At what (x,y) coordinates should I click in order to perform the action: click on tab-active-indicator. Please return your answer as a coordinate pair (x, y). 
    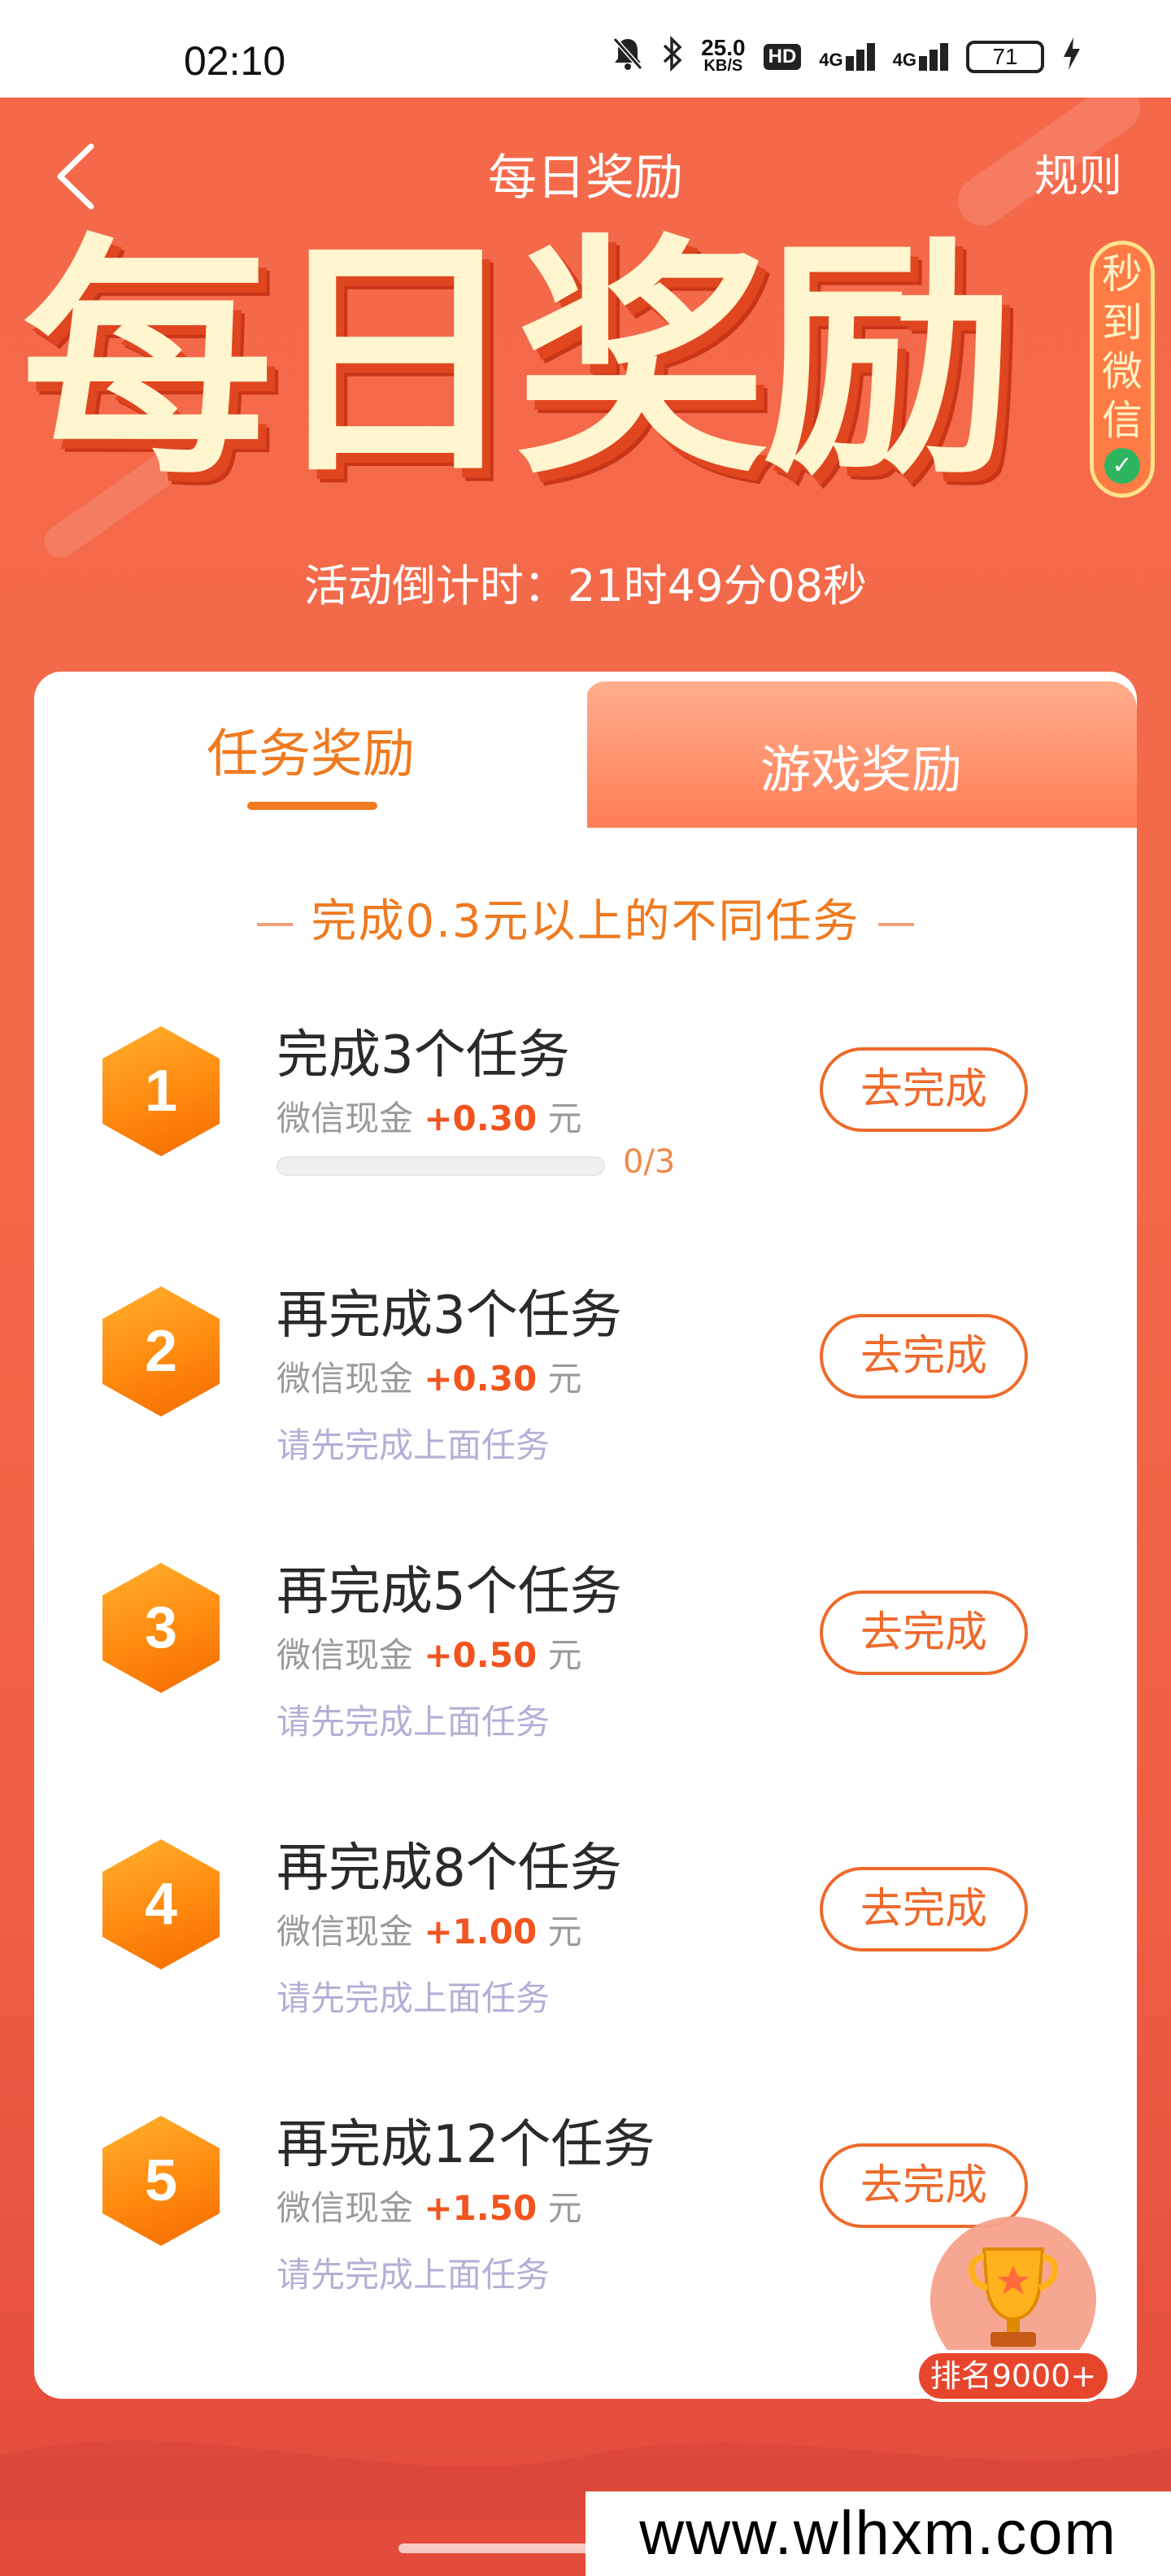
    Looking at the image, I should click on (312, 806).